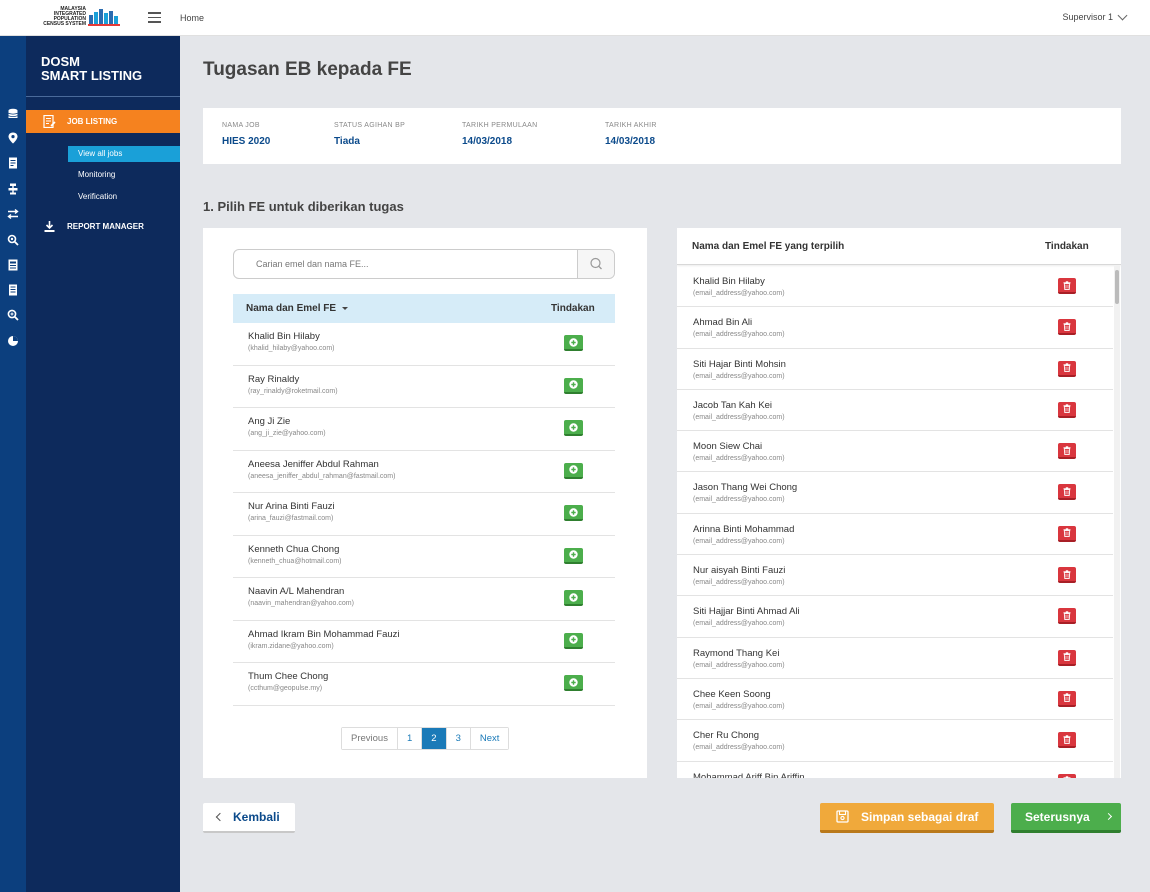  Describe the element at coordinates (733, 405) in the screenshot. I see `fe-name: Jacob Tan Kah Kei` at that location.